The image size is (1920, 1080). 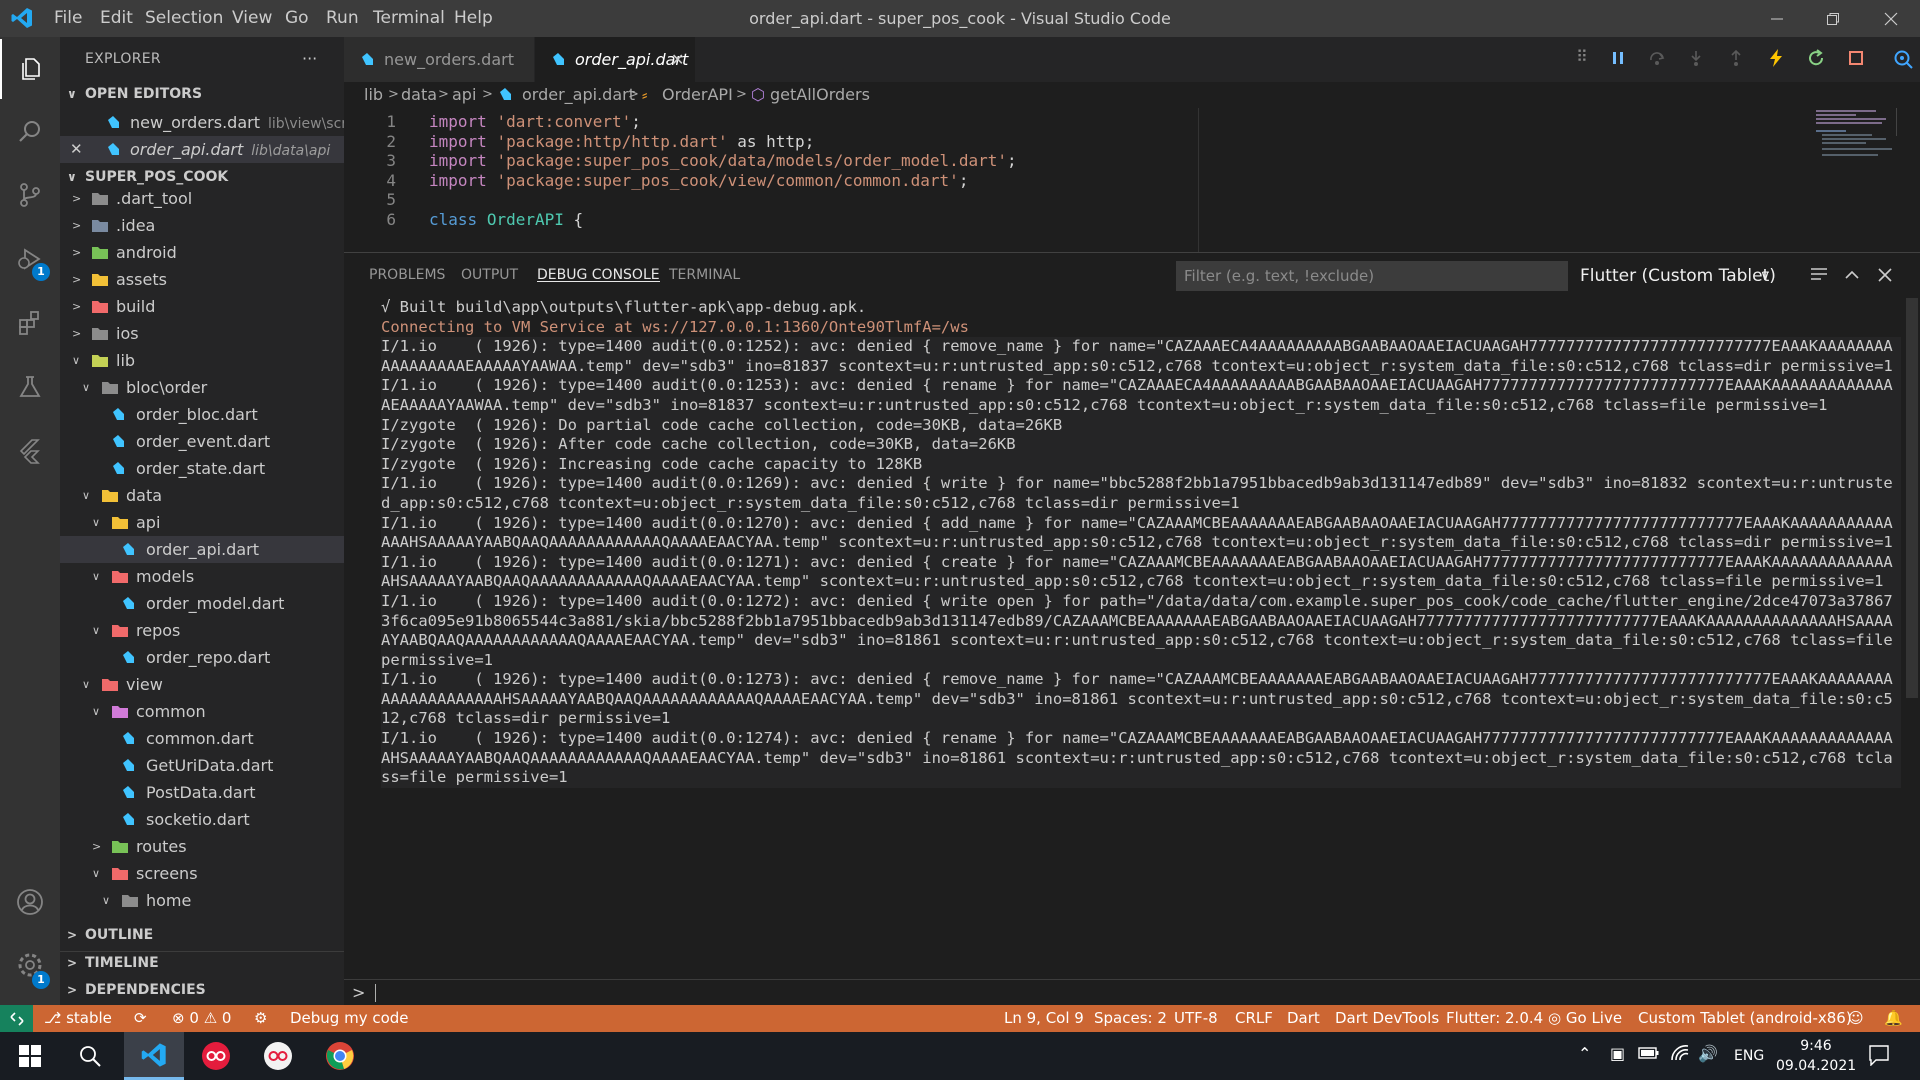 What do you see at coordinates (202, 738) in the screenshot?
I see `tree-file: common.dart` at bounding box center [202, 738].